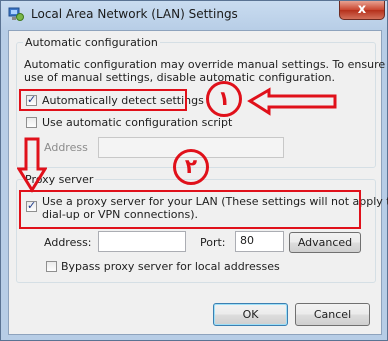 The image size is (388, 341). What do you see at coordinates (259, 241) in the screenshot?
I see `proxy-port-input: 80` at bounding box center [259, 241].